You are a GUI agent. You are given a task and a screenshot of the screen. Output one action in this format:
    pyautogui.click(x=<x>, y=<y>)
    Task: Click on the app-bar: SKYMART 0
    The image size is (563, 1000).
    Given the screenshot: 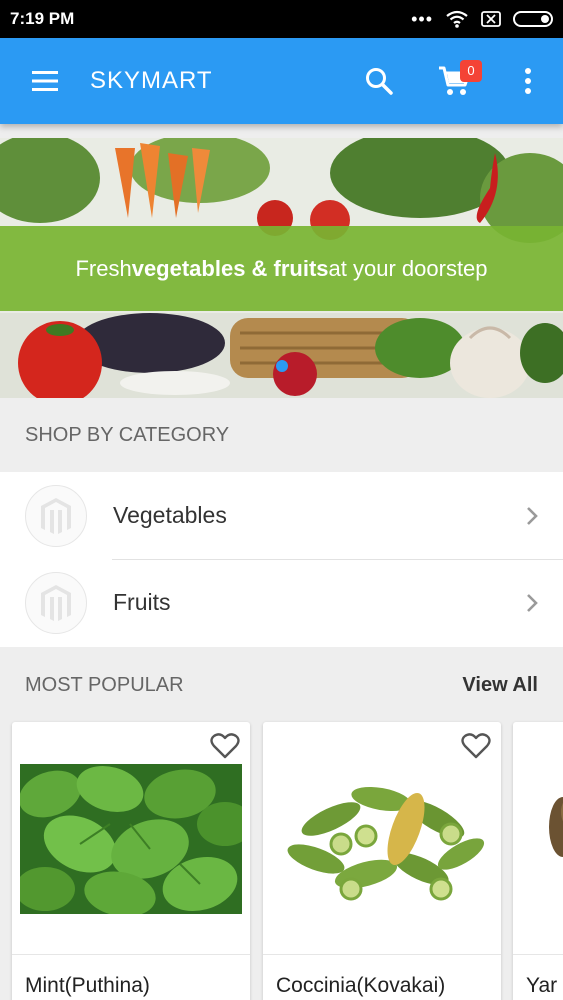 What is the action you would take?
    pyautogui.click(x=281, y=81)
    